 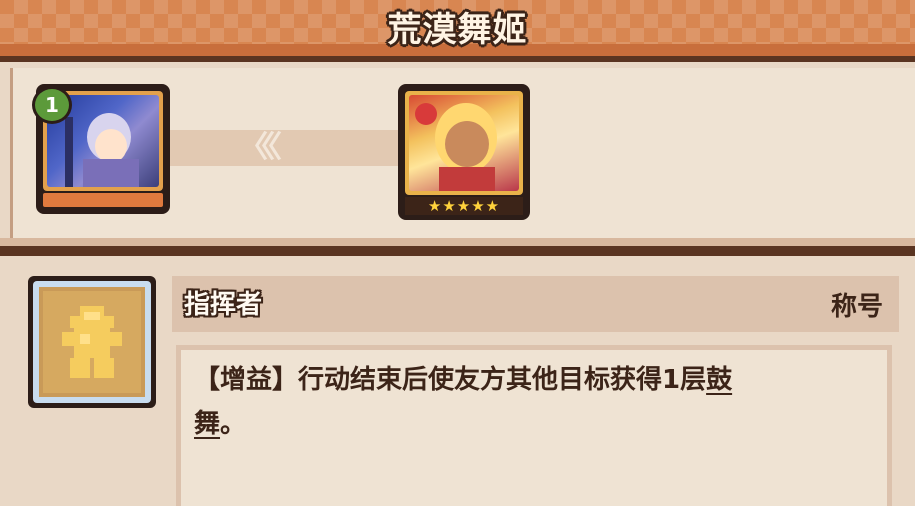 I want to click on dancer-face, so click(x=467, y=144).